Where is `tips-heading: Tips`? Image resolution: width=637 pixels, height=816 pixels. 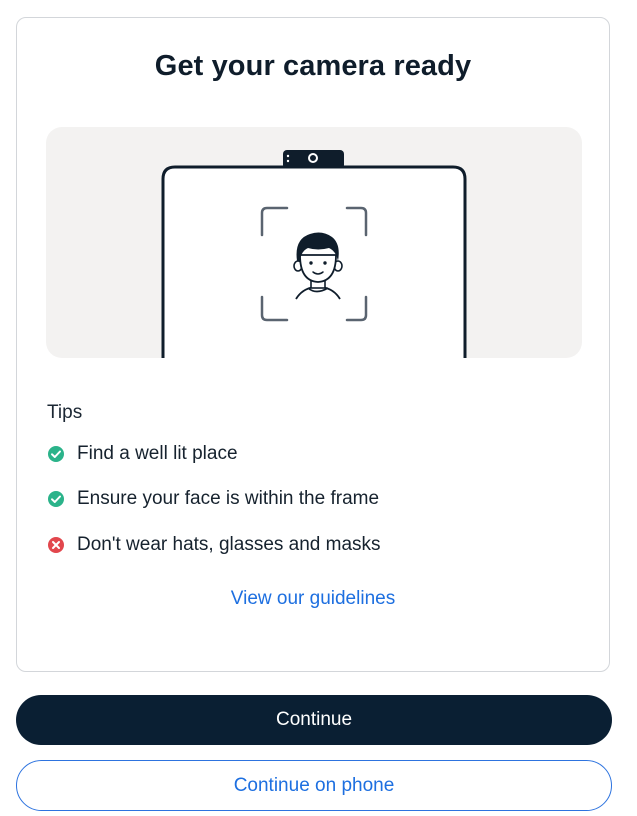 tips-heading: Tips is located at coordinates (65, 412).